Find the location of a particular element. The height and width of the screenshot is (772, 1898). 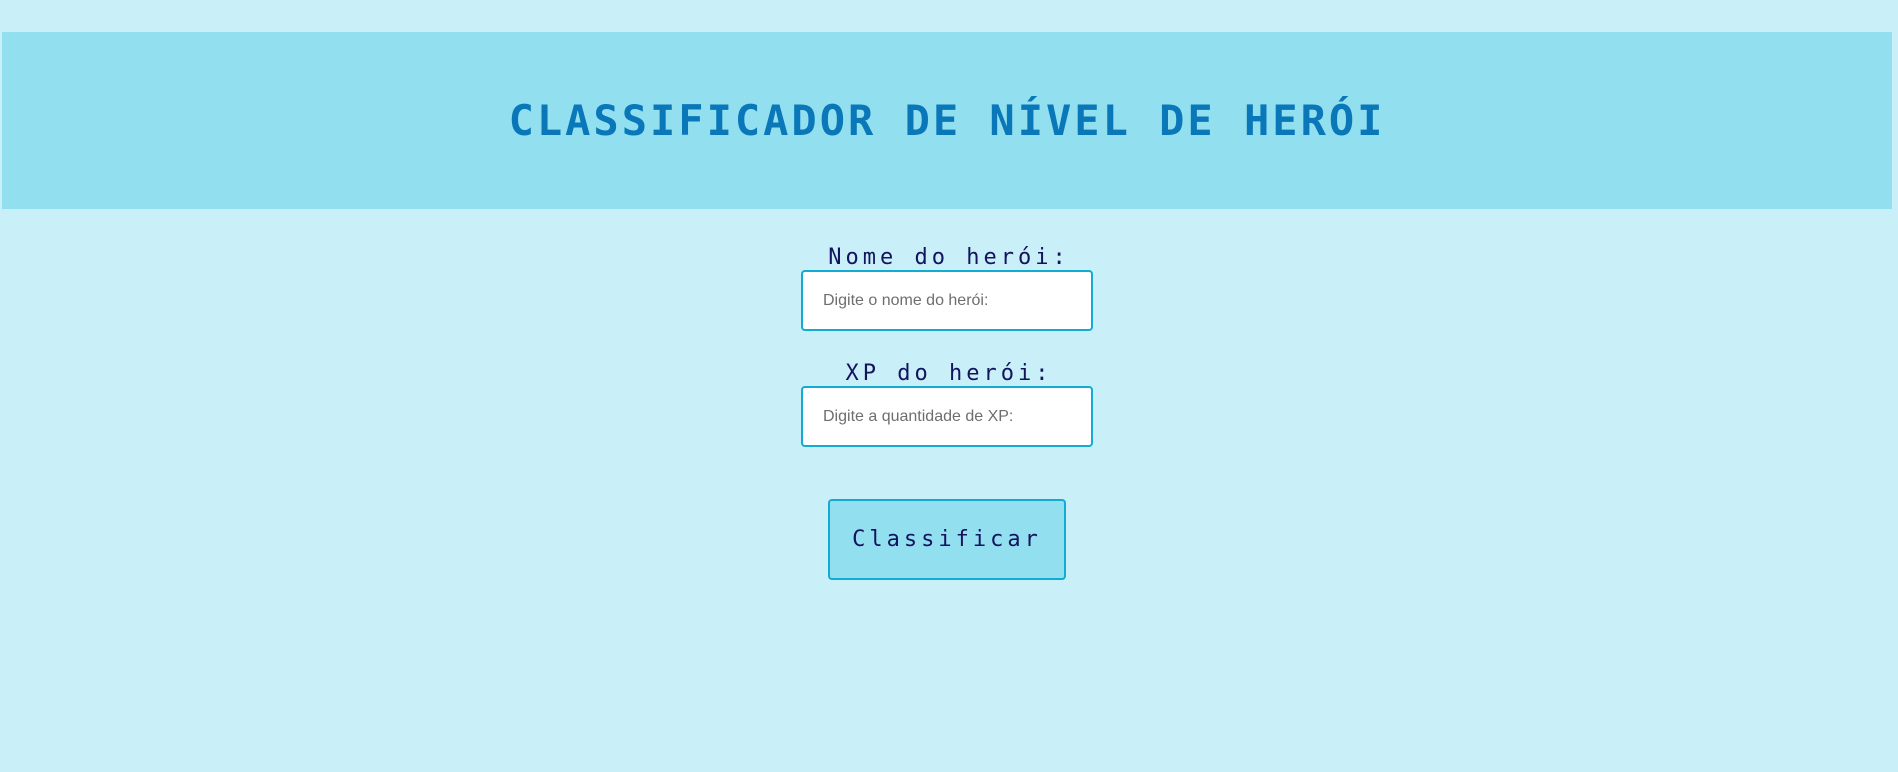

hero-name-label: Nome do herói: is located at coordinates (949, 257).